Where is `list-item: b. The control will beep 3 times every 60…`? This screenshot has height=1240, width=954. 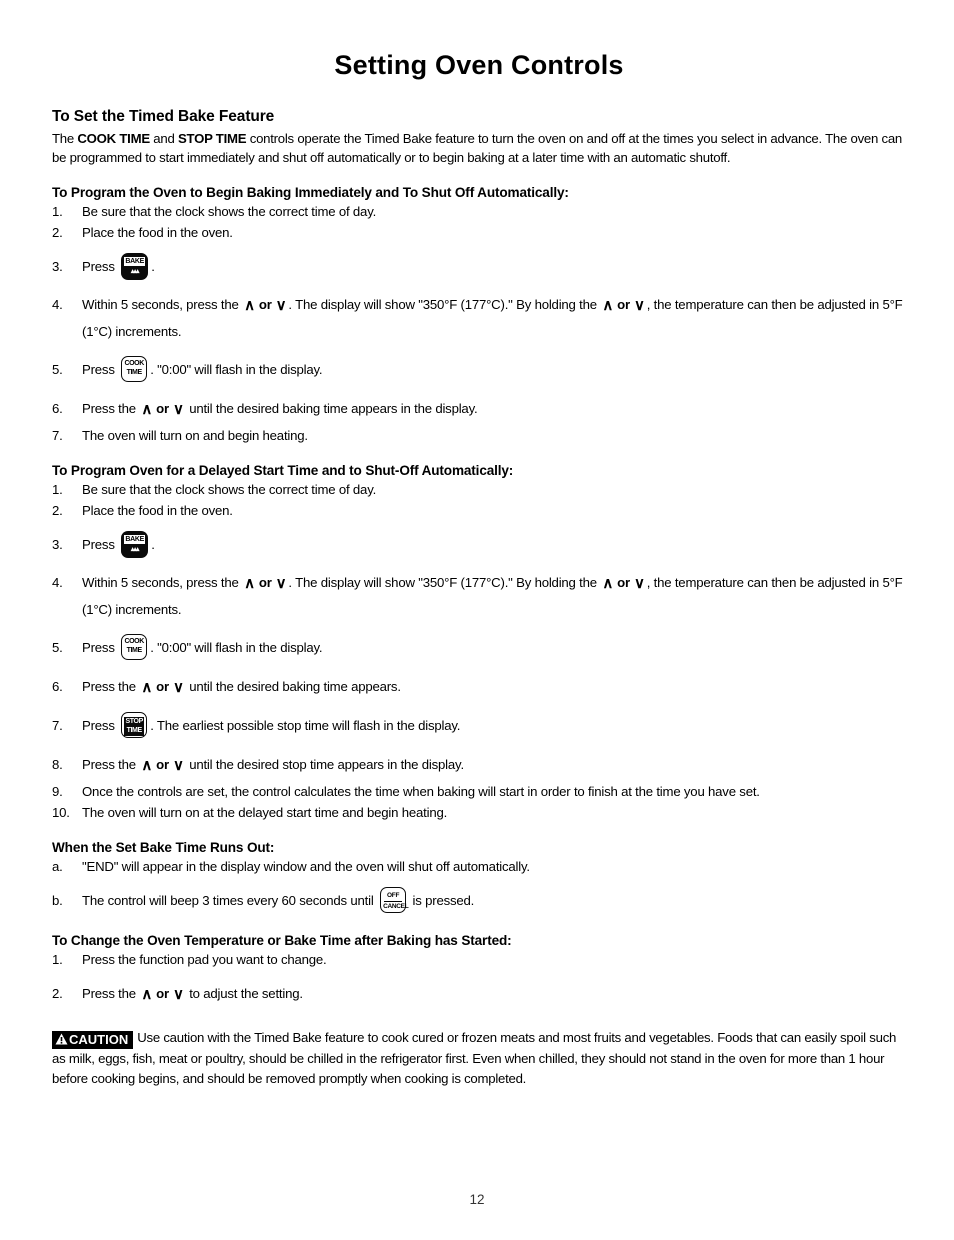 list-item: b. The control will beep 3 times every 60… is located at coordinates (479, 900).